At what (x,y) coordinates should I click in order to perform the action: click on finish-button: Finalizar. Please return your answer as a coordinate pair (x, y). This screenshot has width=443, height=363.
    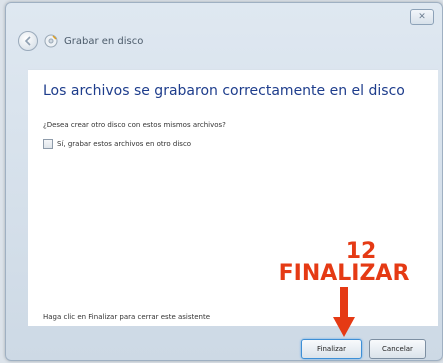
    Looking at the image, I should click on (331, 349).